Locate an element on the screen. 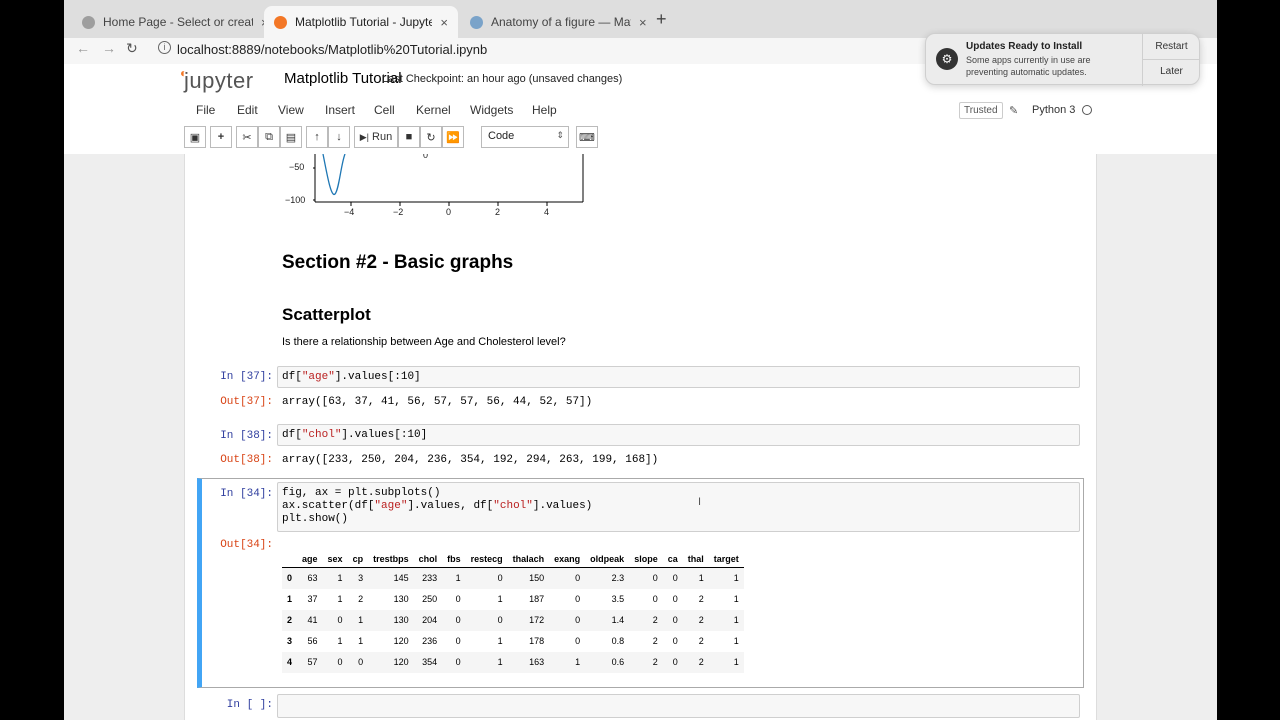 The width and height of the screenshot is (1280, 720). code-input: df["chol"].values[:10] is located at coordinates (678, 435).